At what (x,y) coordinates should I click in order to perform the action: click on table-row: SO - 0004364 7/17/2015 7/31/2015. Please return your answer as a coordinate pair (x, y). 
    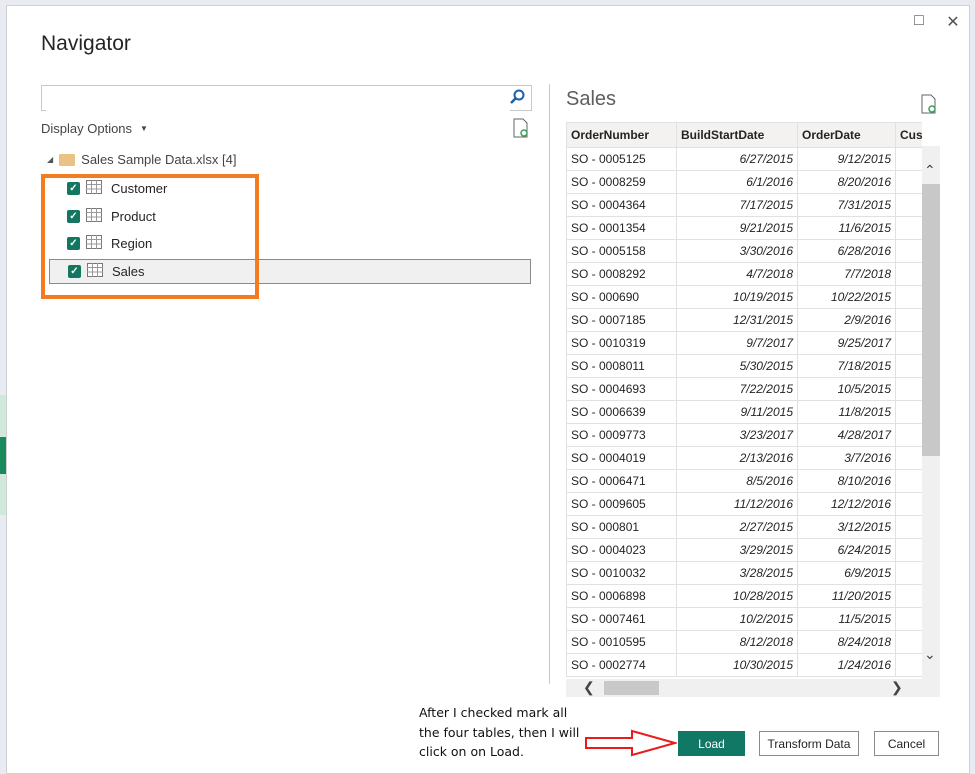
    Looking at the image, I should click on (744, 205).